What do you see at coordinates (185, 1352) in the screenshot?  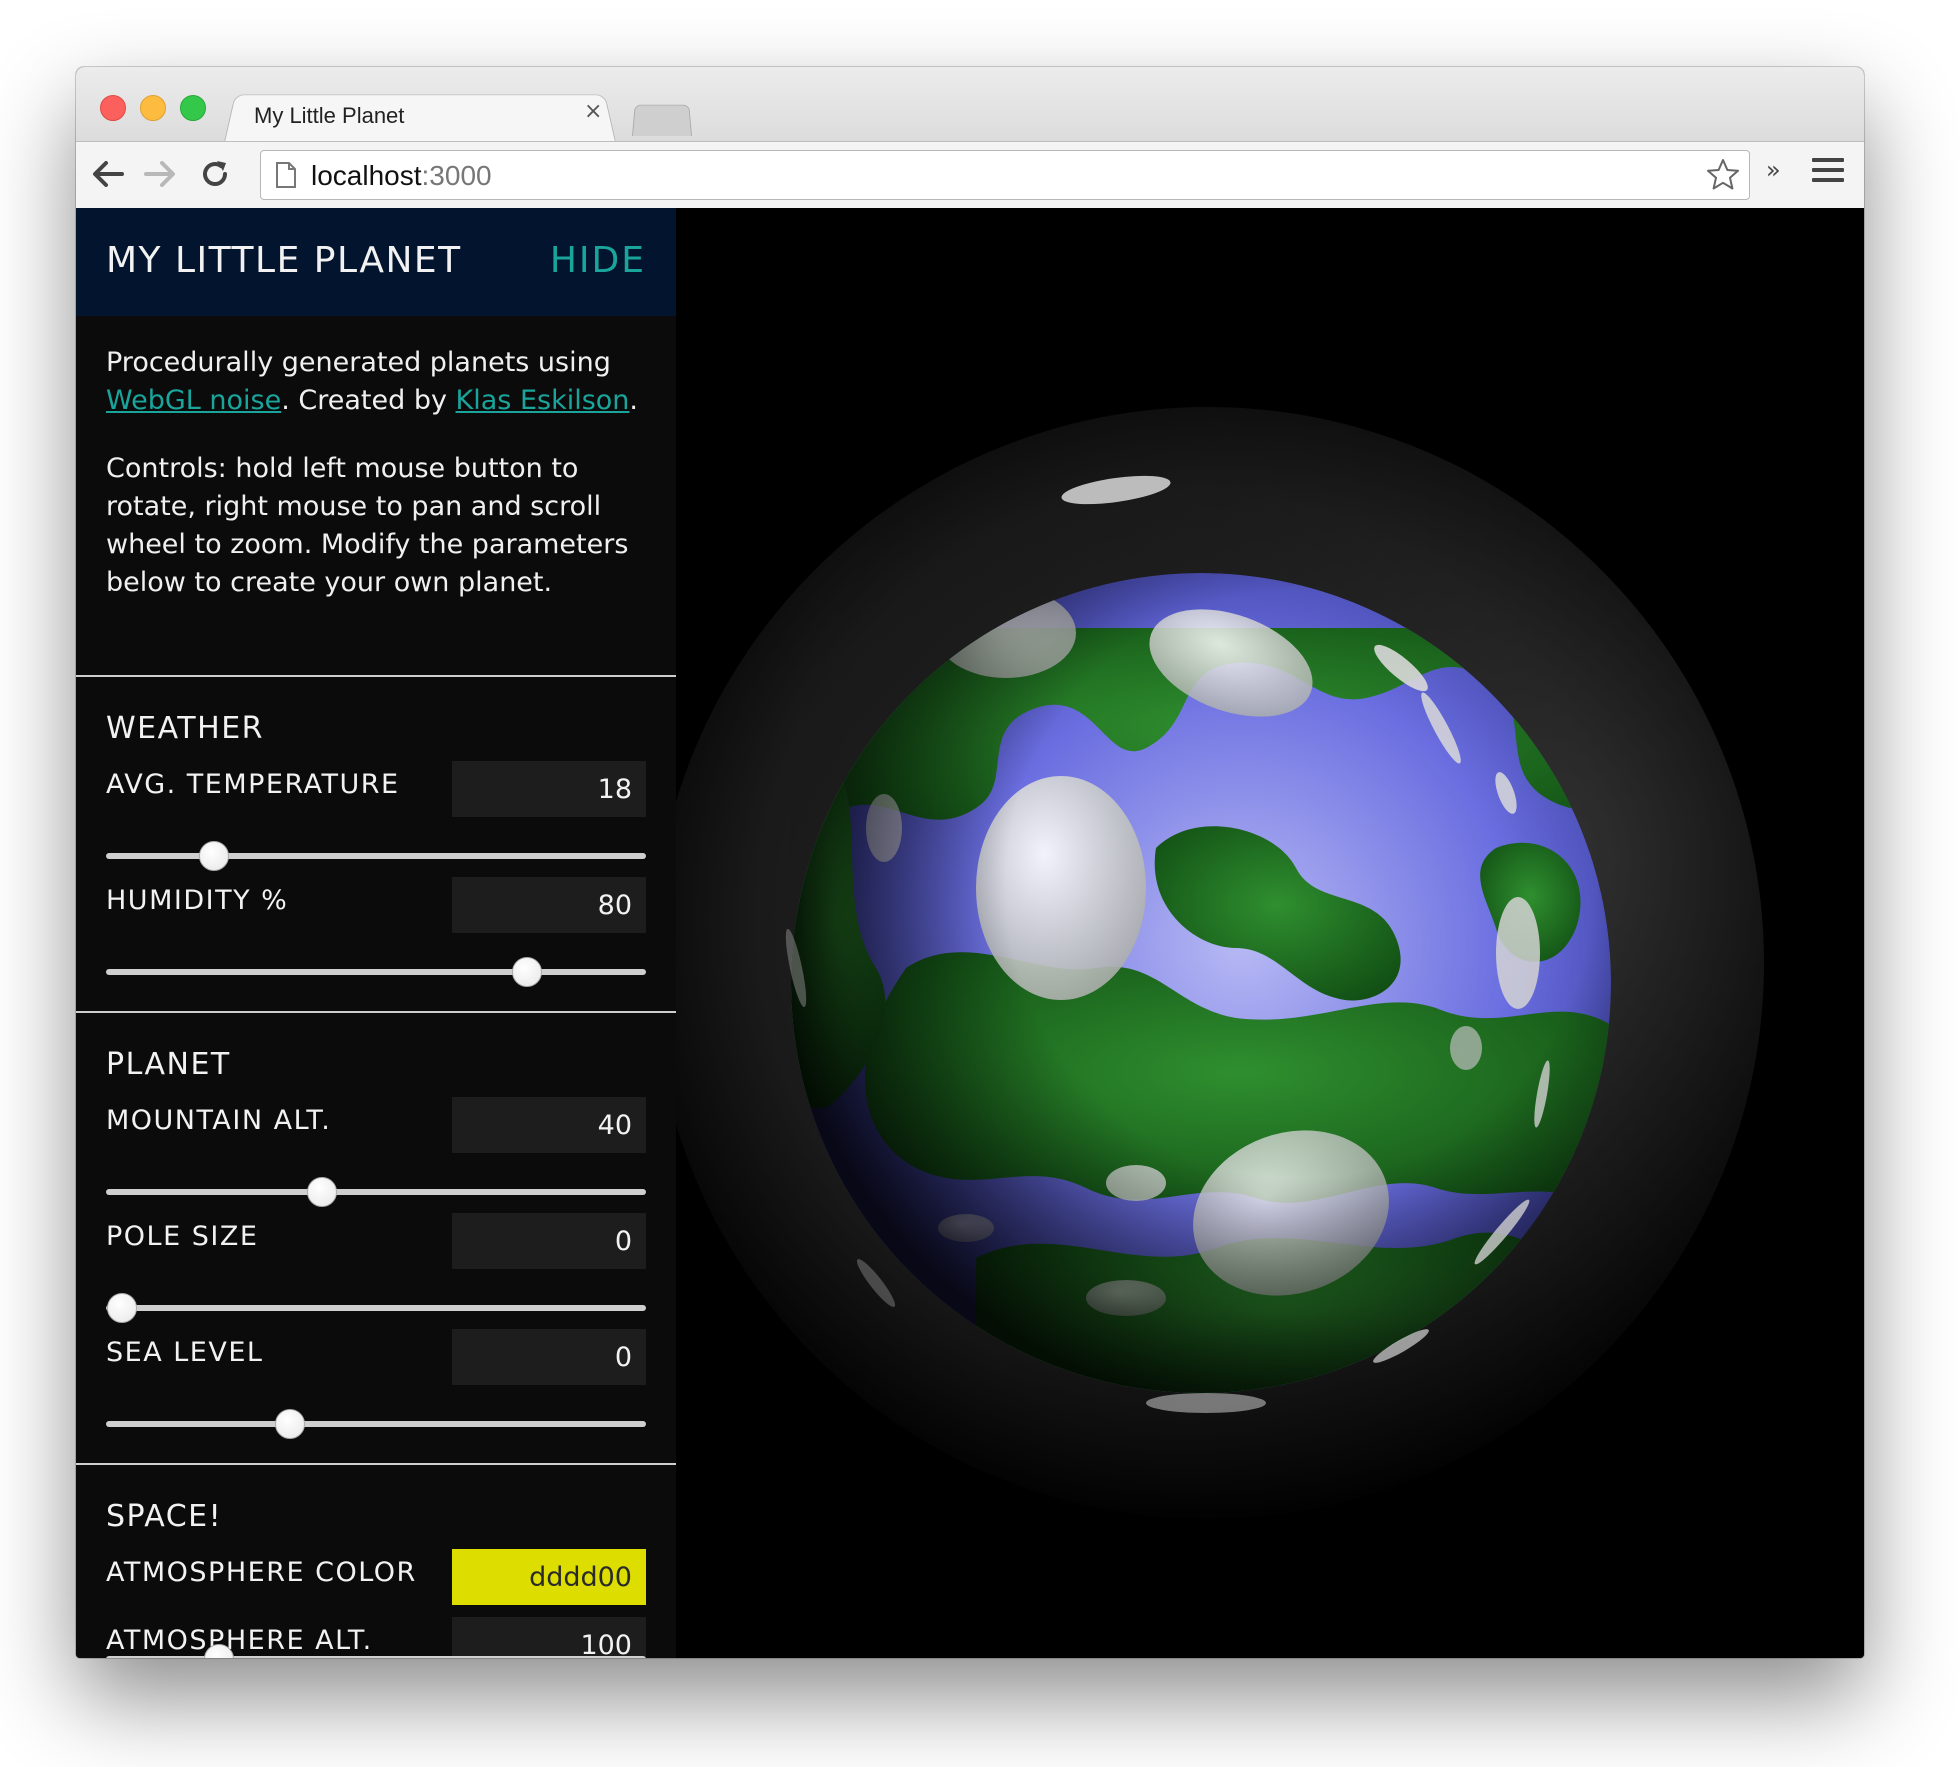 I see `sea-level-label: SEA LEVEL` at bounding box center [185, 1352].